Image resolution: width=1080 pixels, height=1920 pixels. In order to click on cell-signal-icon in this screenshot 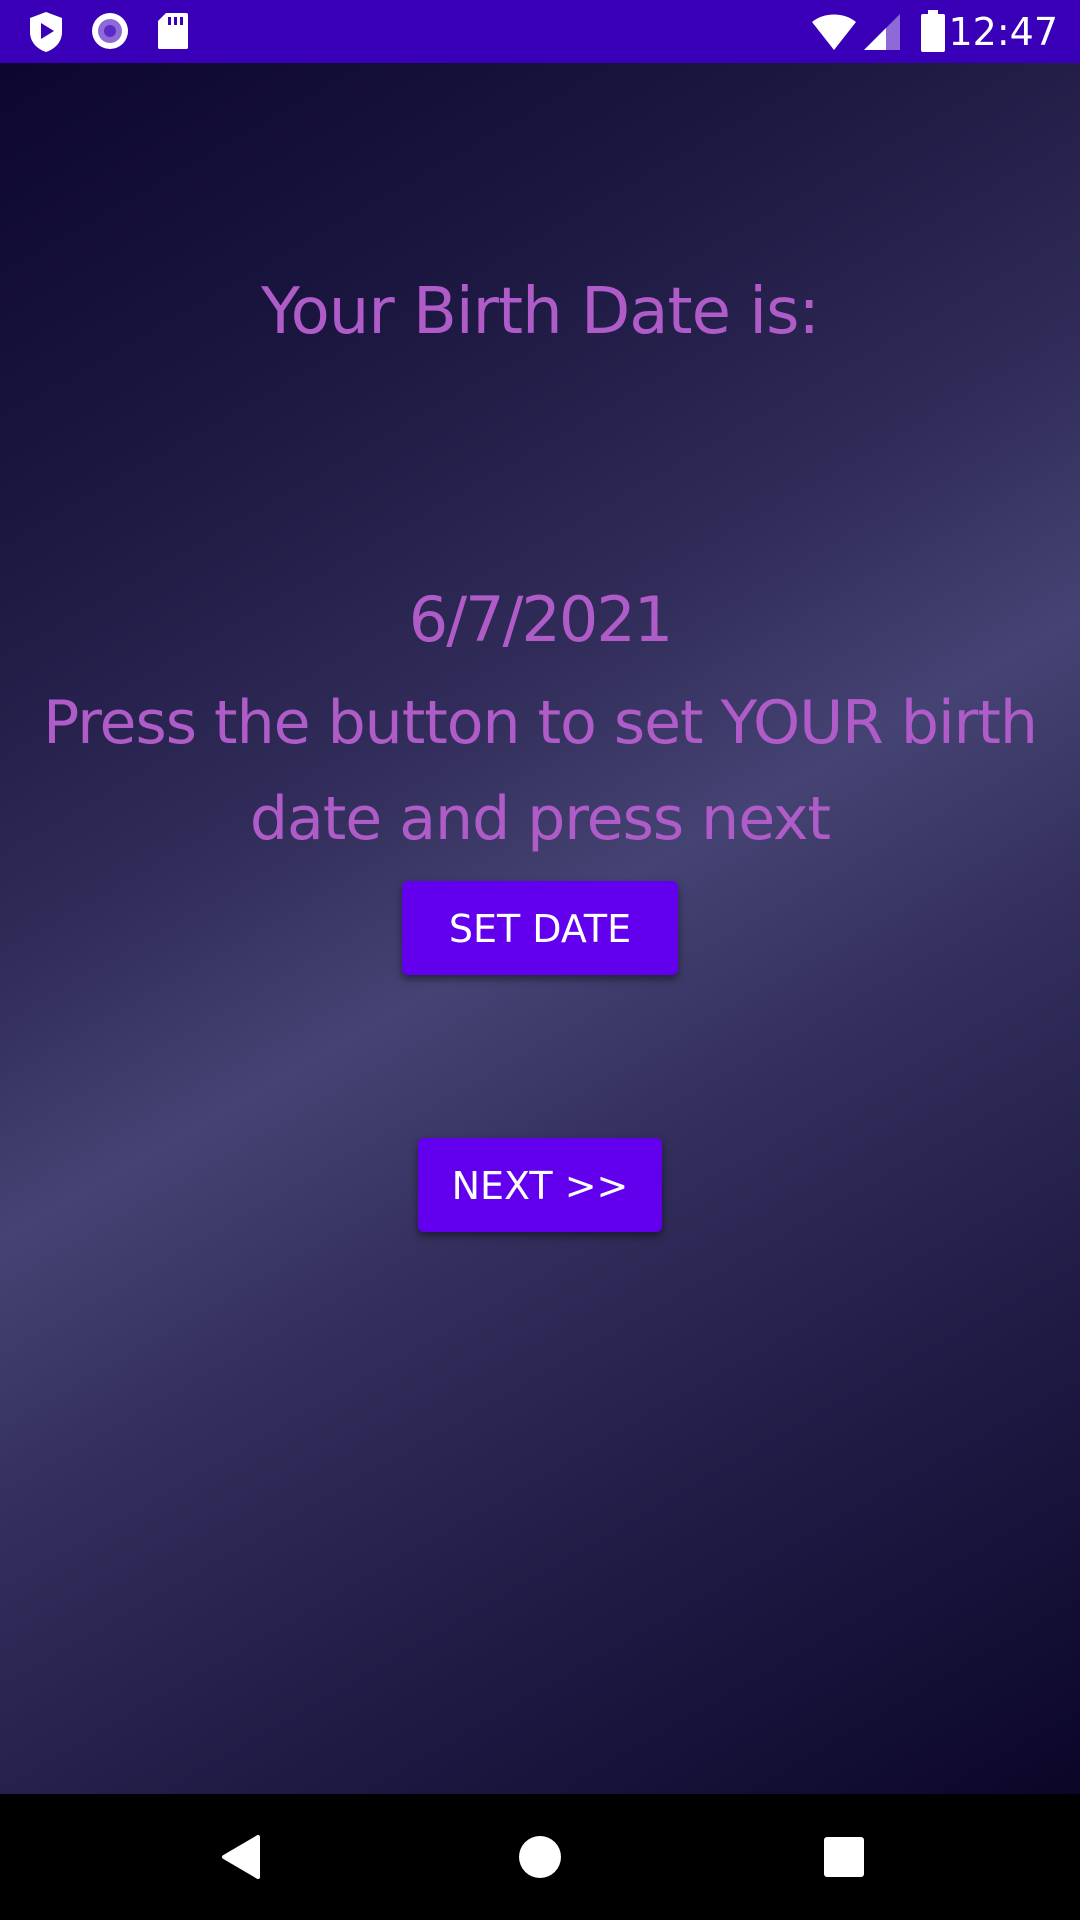, I will do `click(882, 34)`.